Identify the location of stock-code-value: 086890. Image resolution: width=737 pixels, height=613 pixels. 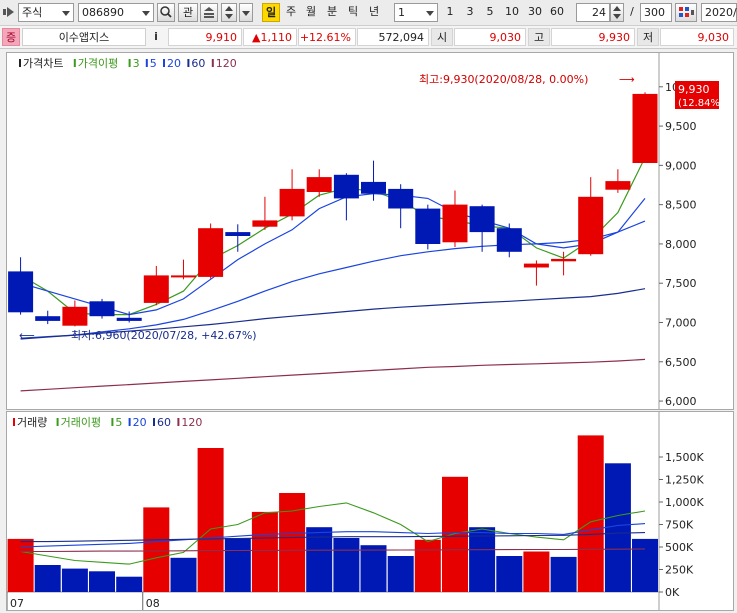
(103, 12).